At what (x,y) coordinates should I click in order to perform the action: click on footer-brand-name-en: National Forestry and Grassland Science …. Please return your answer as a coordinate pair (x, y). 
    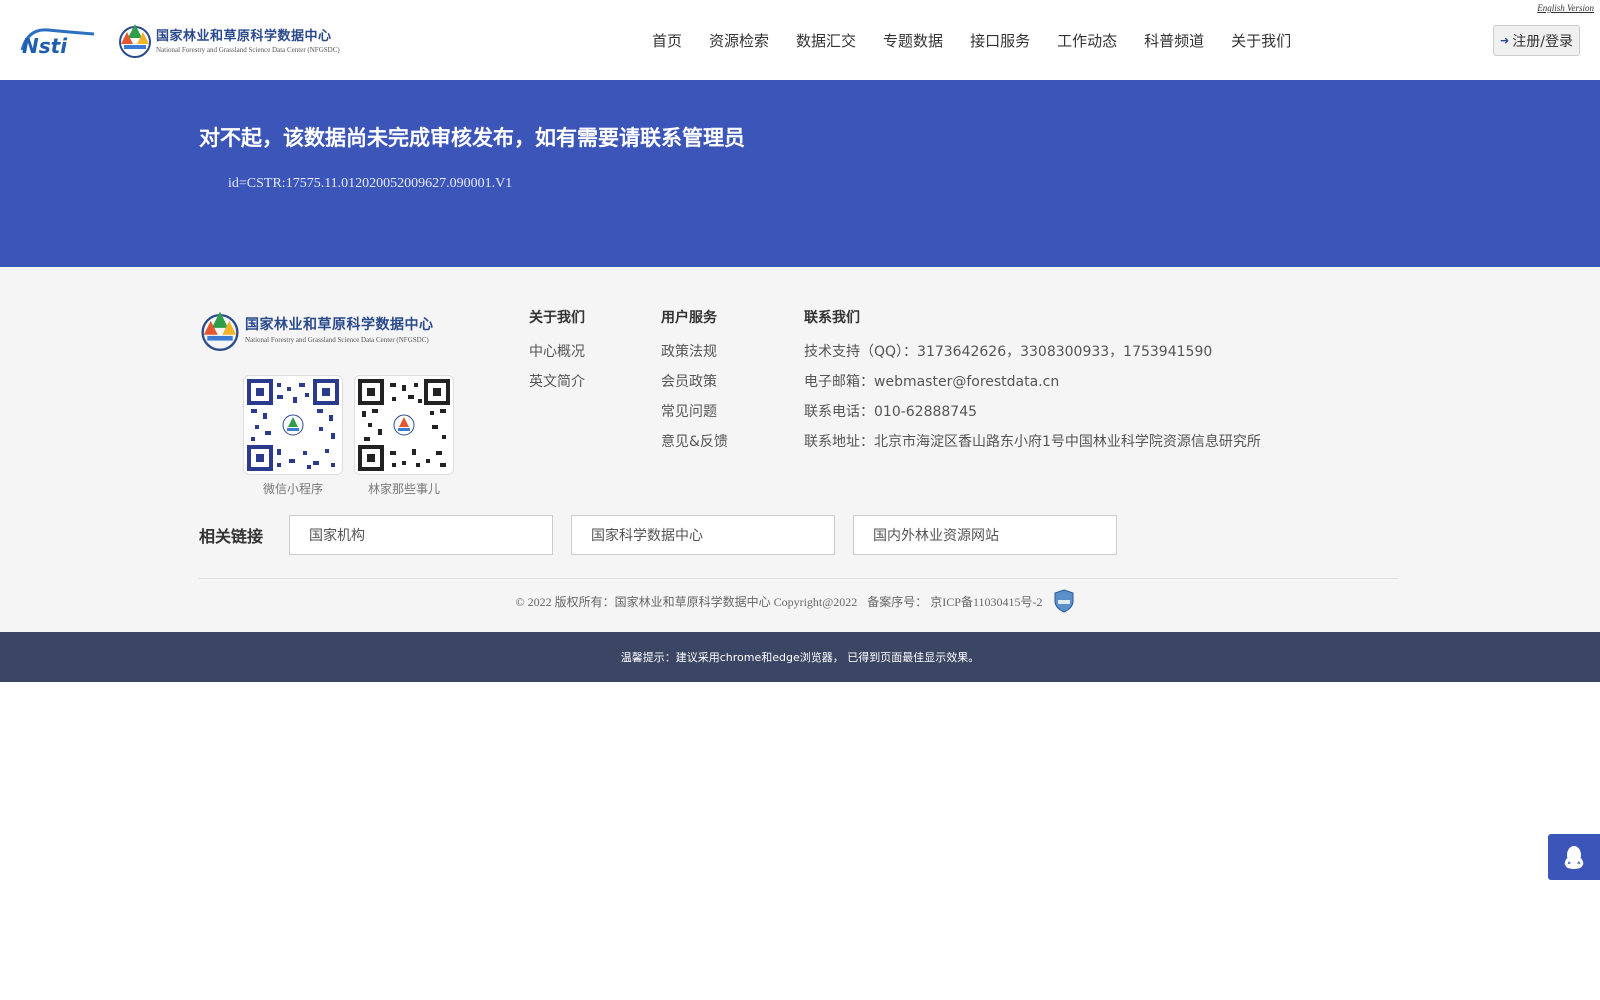
    Looking at the image, I should click on (337, 340).